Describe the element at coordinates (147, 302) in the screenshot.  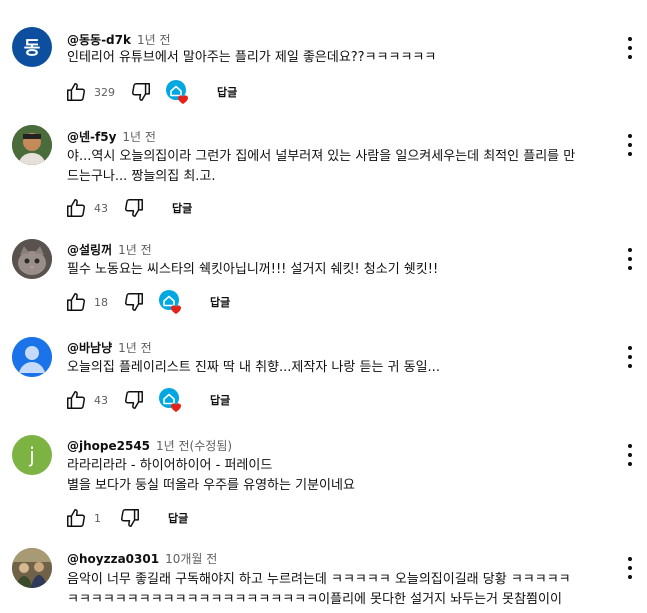
I see `comment-actions: 18 답글` at that location.